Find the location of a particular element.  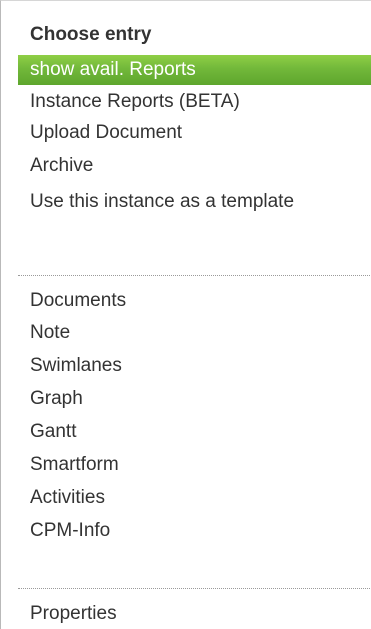

menu-item-swimlanes: Swimlanes is located at coordinates (194, 366).